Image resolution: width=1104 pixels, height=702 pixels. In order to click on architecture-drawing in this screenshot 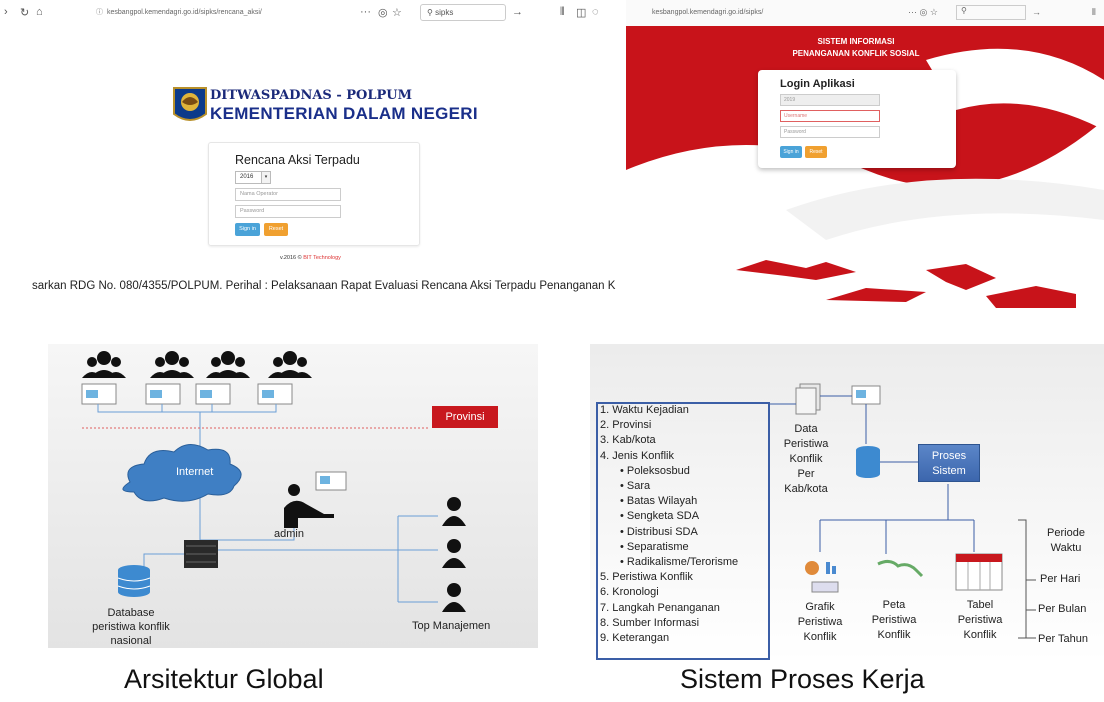, I will do `click(273, 481)`.